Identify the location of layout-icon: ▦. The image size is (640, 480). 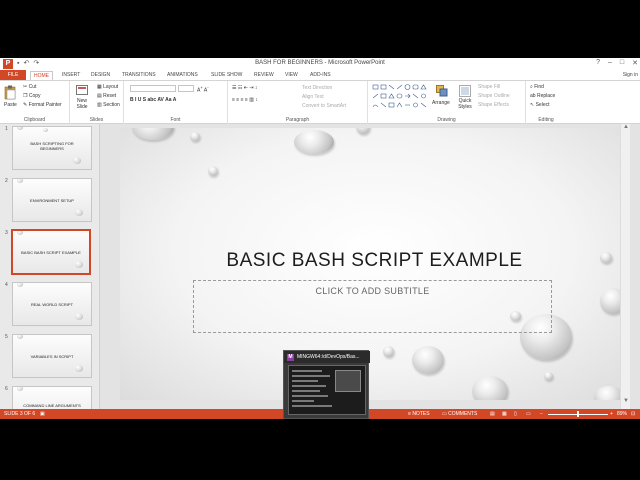
(99, 87).